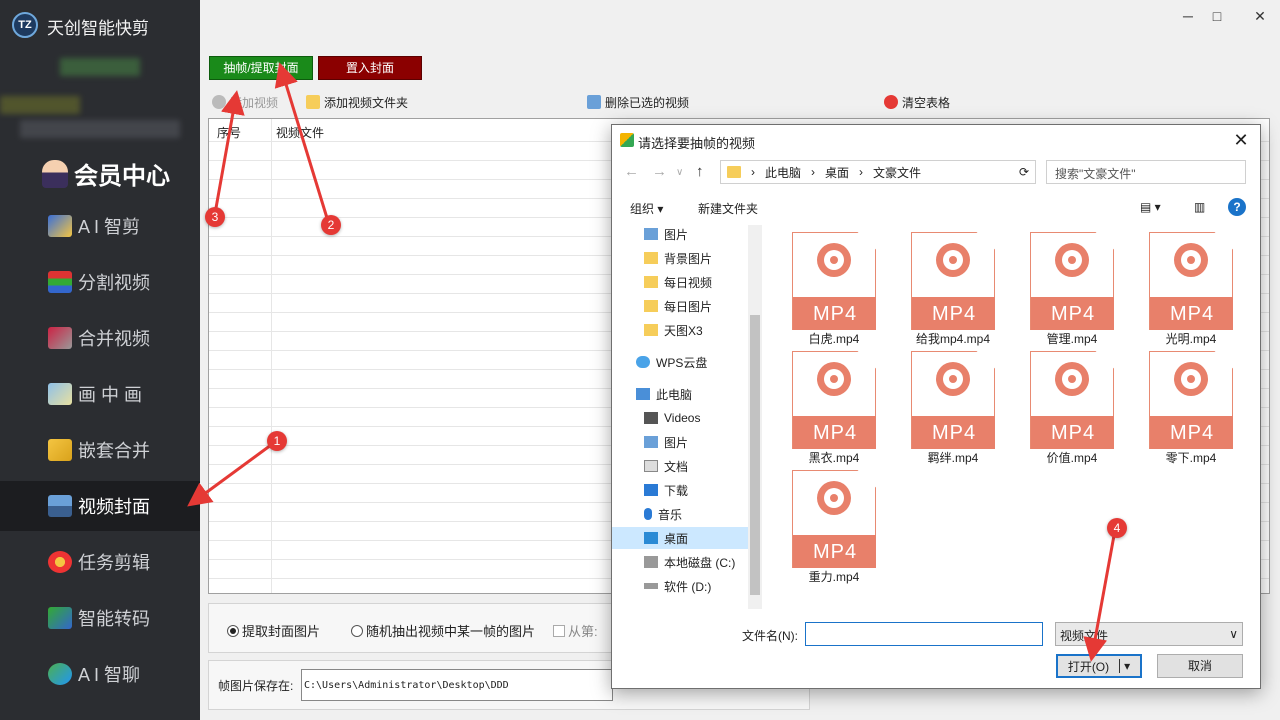  I want to click on add-video-button: 添加视频, so click(245, 102).